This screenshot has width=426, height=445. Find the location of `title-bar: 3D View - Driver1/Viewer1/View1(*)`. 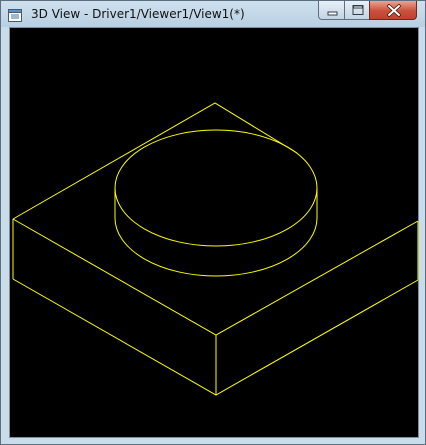

title-bar: 3D View - Driver1/Viewer1/View1(*) is located at coordinates (213, 14).